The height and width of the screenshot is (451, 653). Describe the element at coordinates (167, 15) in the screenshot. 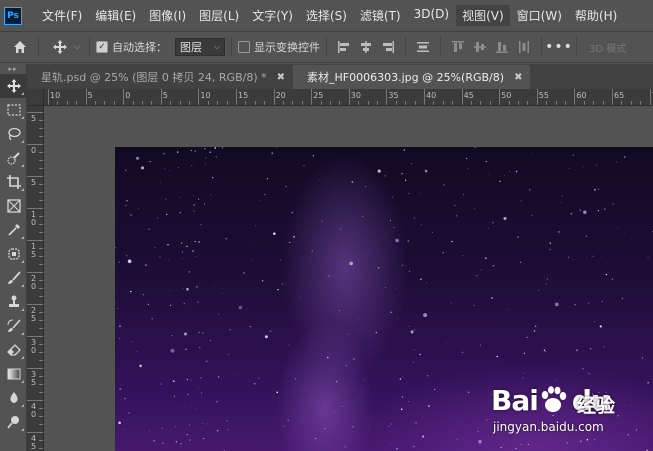

I see `menu-image: 图像(I)` at that location.